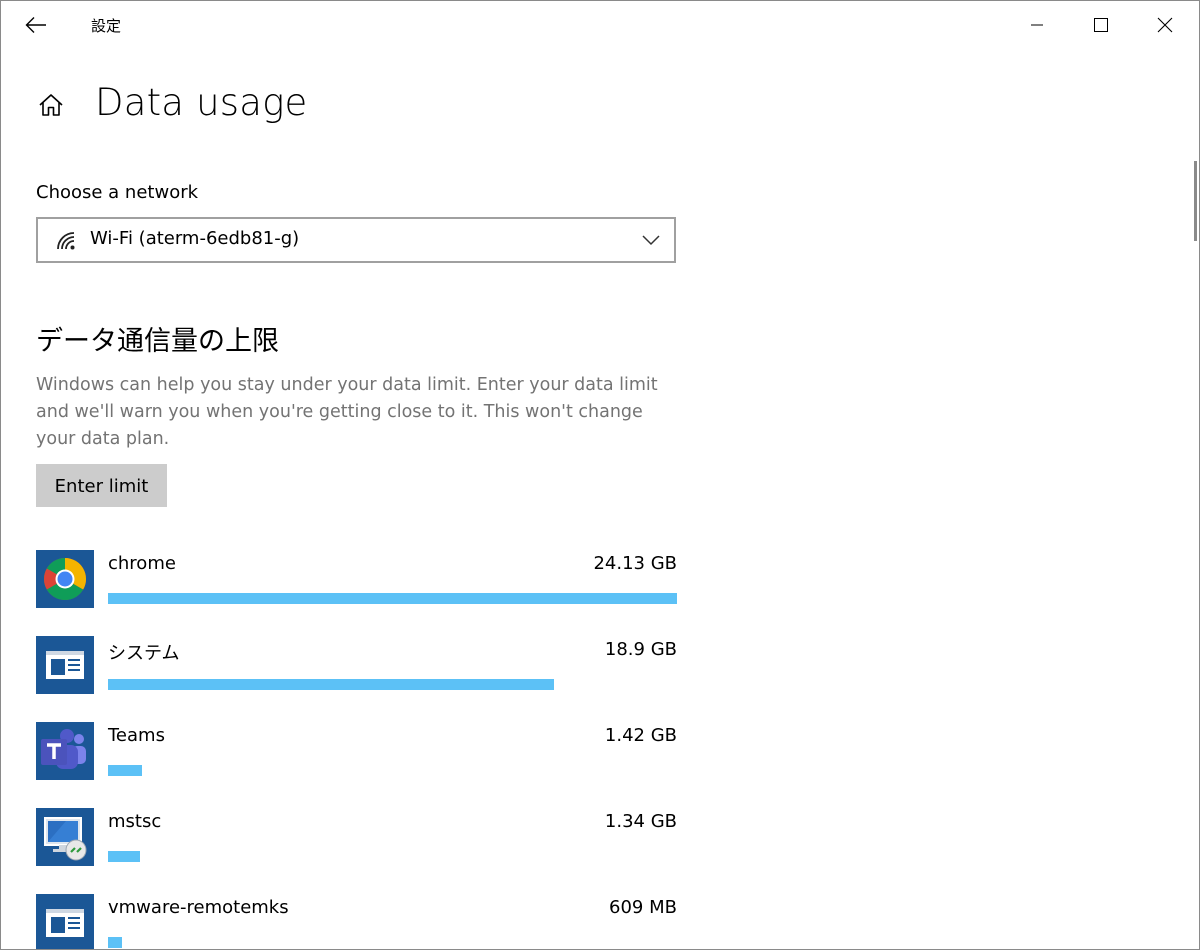 The width and height of the screenshot is (1200, 950). What do you see at coordinates (117, 192) in the screenshot?
I see `network-label: Choose a network` at bounding box center [117, 192].